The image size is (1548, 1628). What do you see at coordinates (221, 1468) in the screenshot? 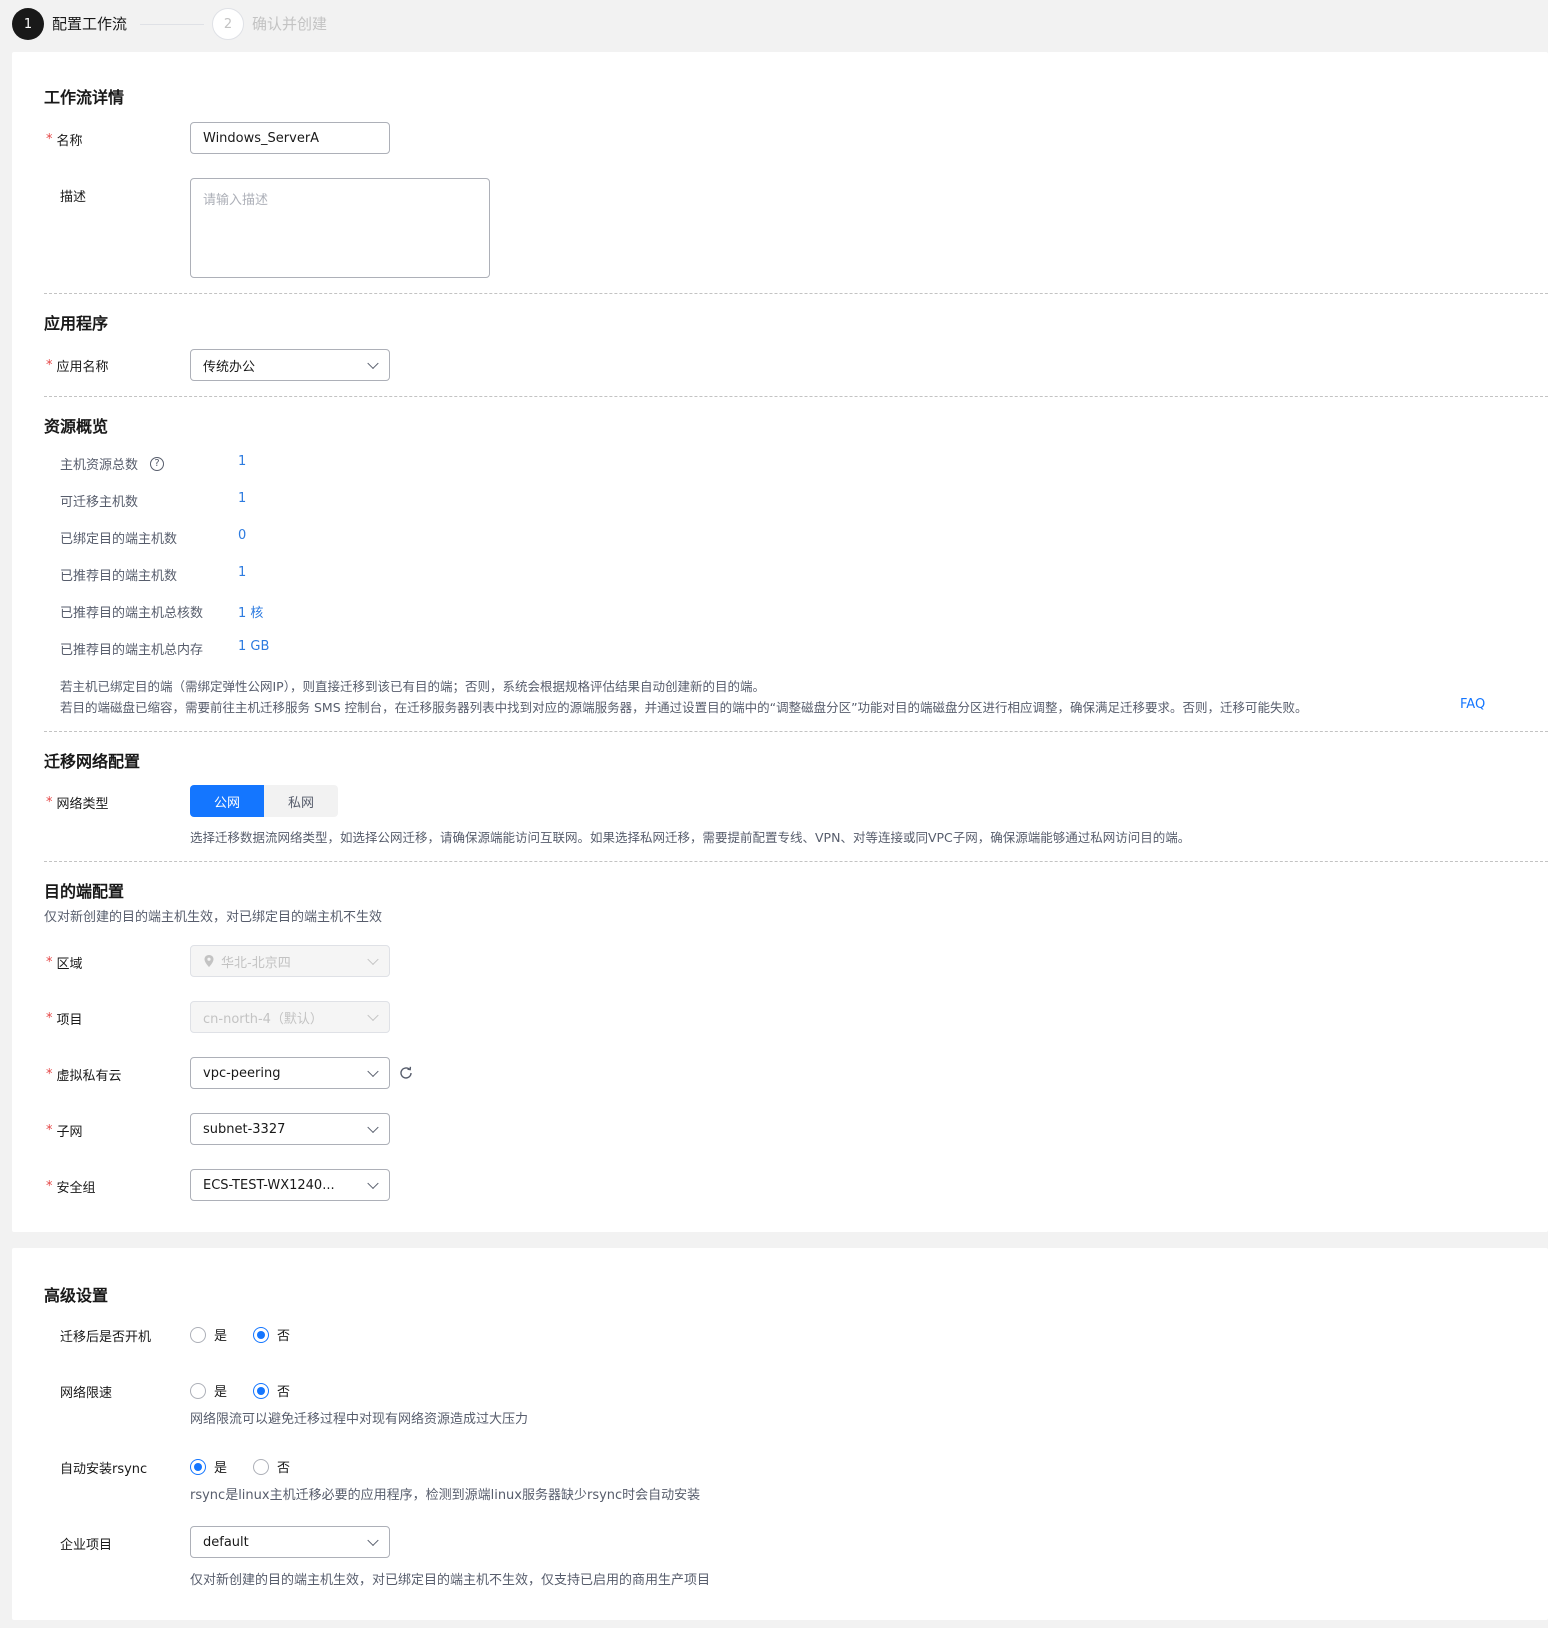
I see `rsync-yes-label: 是` at bounding box center [221, 1468].